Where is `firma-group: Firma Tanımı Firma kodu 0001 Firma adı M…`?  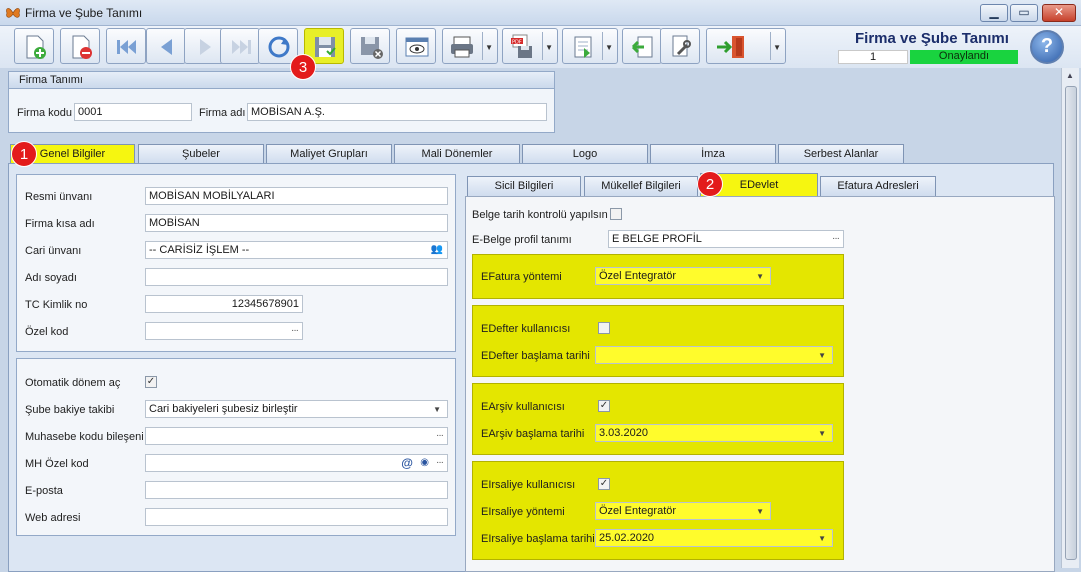
firma-group: Firma Tanımı Firma kodu 0001 Firma adı M… is located at coordinates (281, 102).